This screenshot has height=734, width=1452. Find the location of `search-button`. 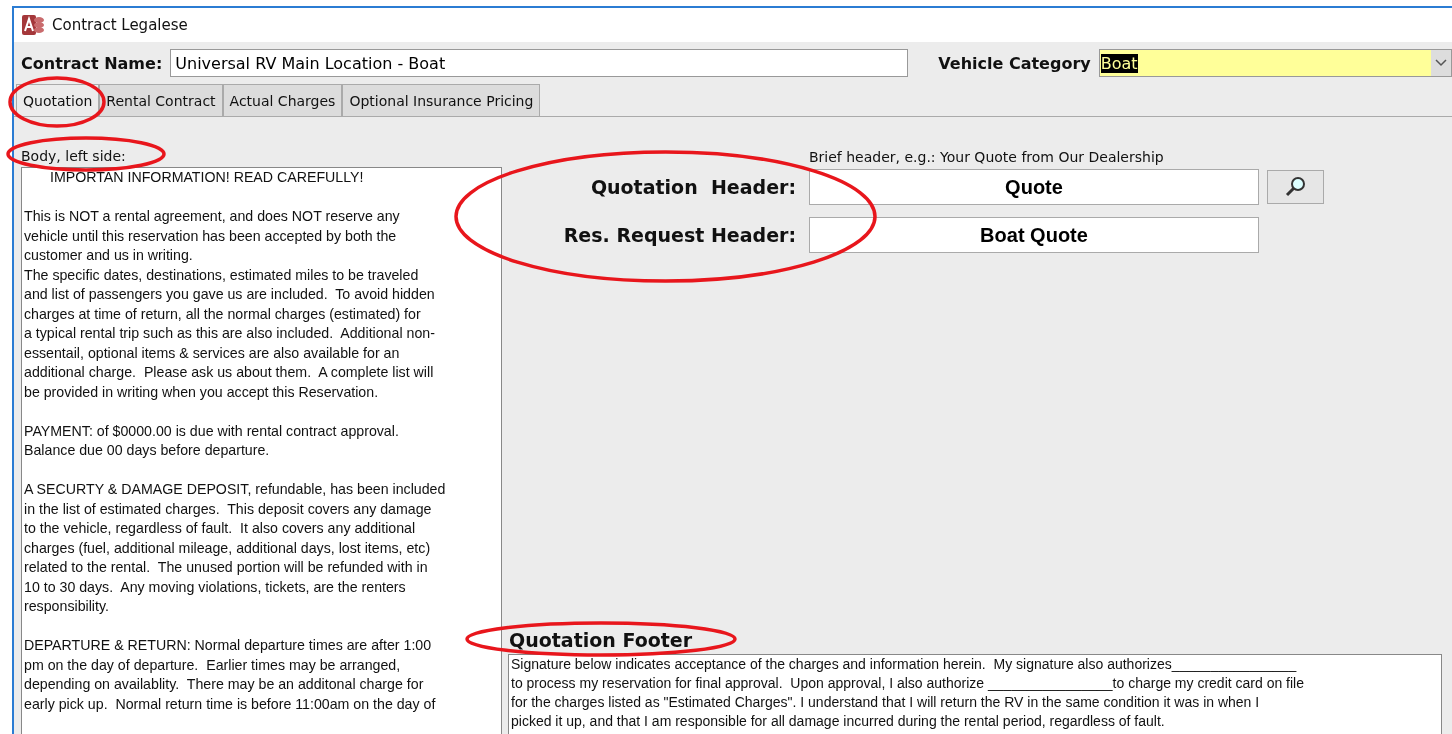

search-button is located at coordinates (1295, 187).